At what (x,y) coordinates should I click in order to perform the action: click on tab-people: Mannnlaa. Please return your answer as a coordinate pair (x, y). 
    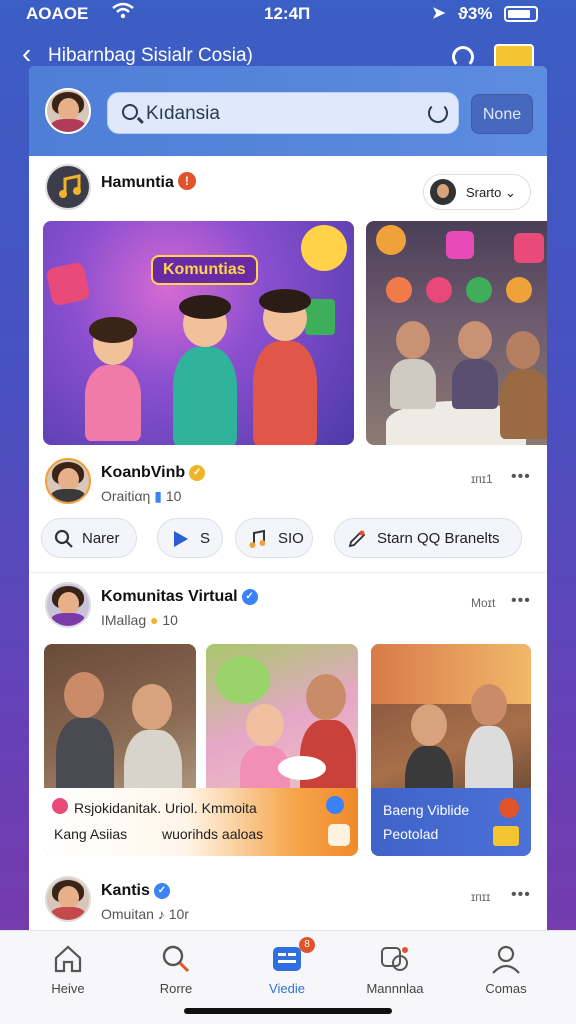
    Looking at the image, I should click on (395, 967).